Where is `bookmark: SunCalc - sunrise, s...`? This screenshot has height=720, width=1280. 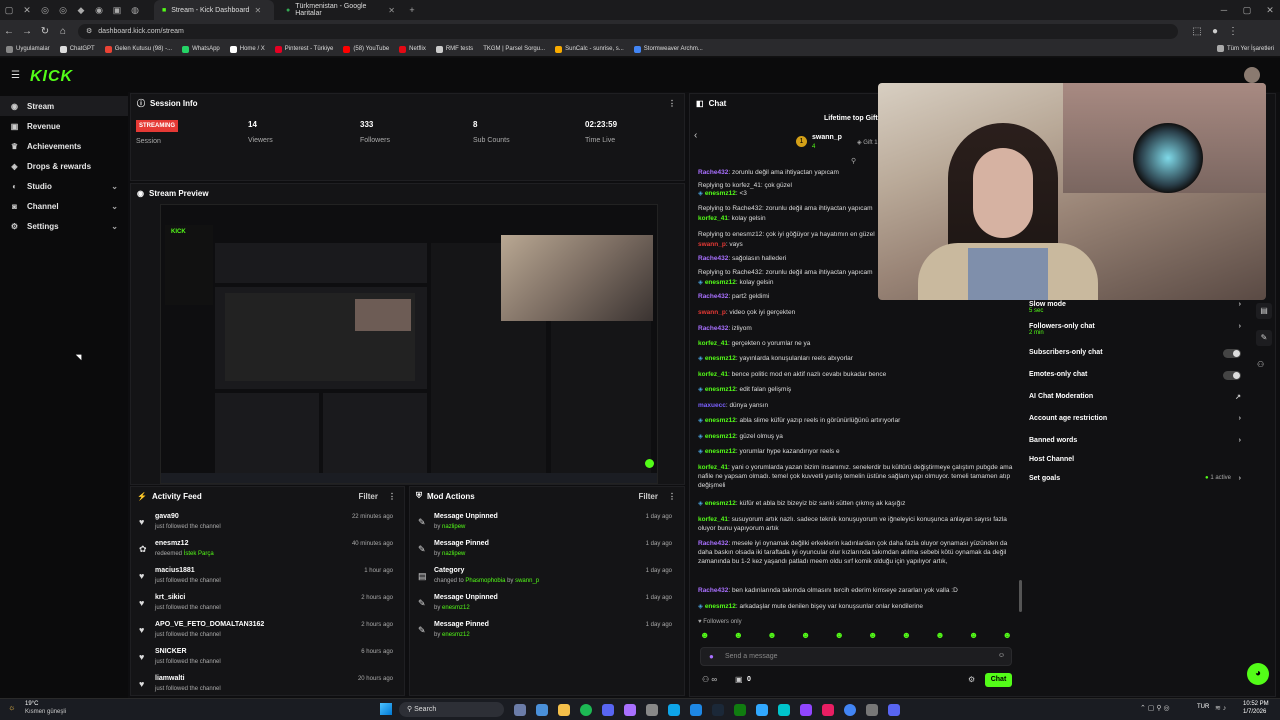 bookmark: SunCalc - sunrise, s... is located at coordinates (589, 49).